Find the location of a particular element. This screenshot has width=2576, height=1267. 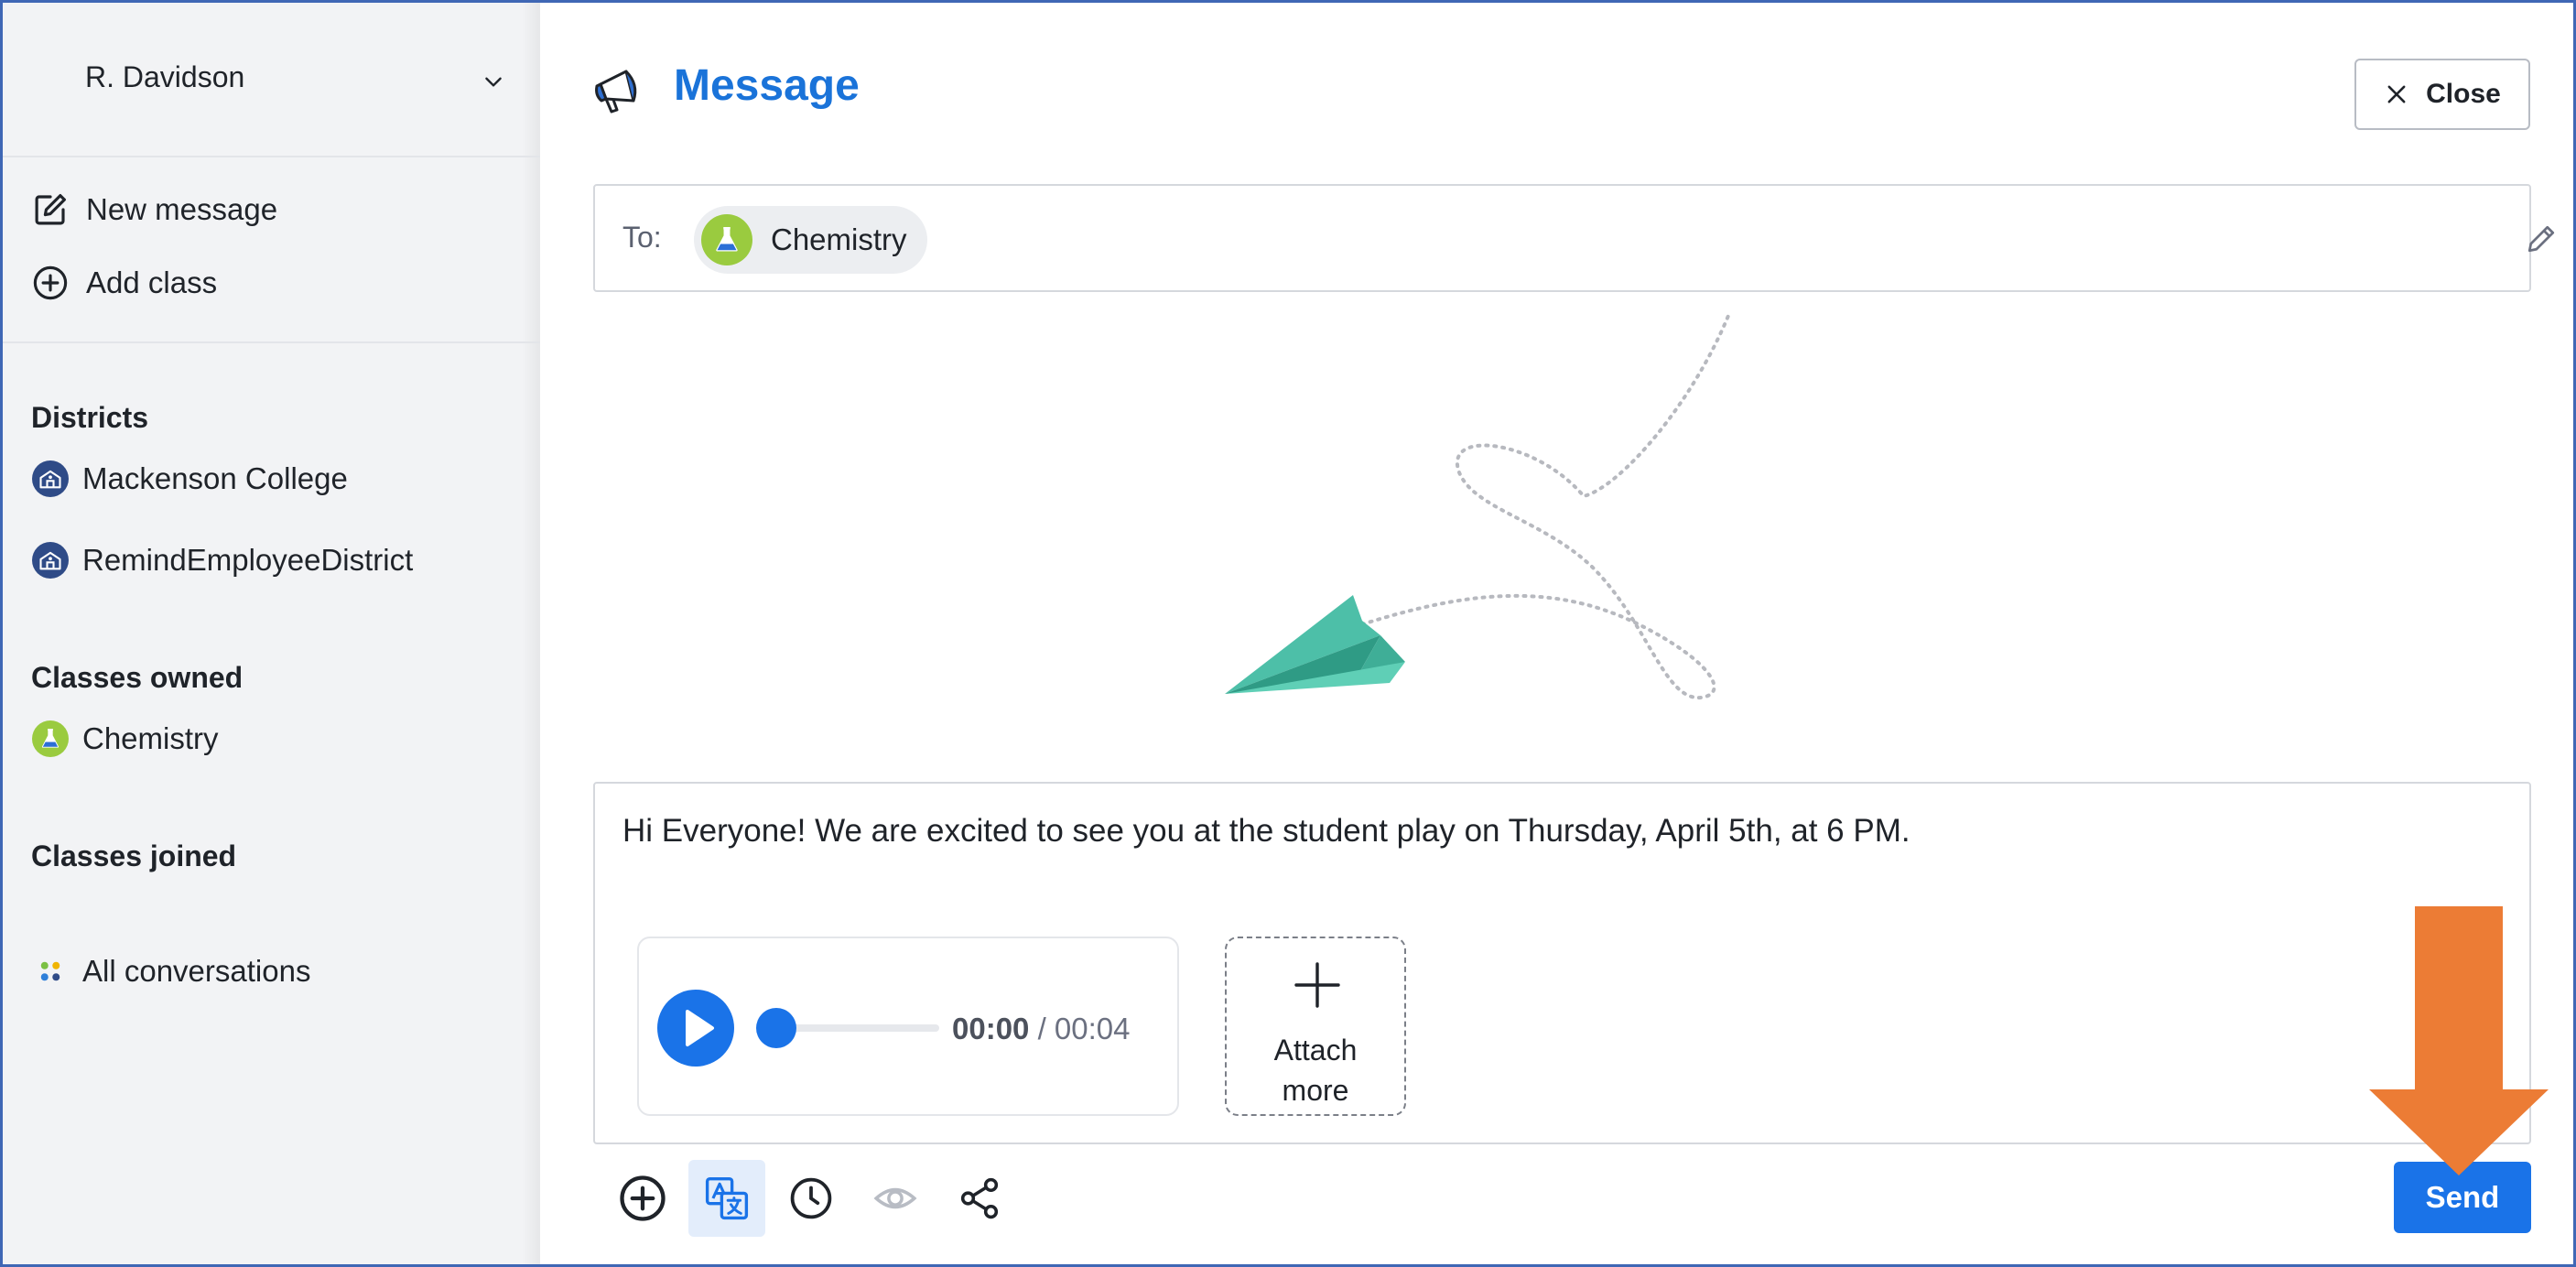

recipients-field: To: Chemistry is located at coordinates (1574, 238).